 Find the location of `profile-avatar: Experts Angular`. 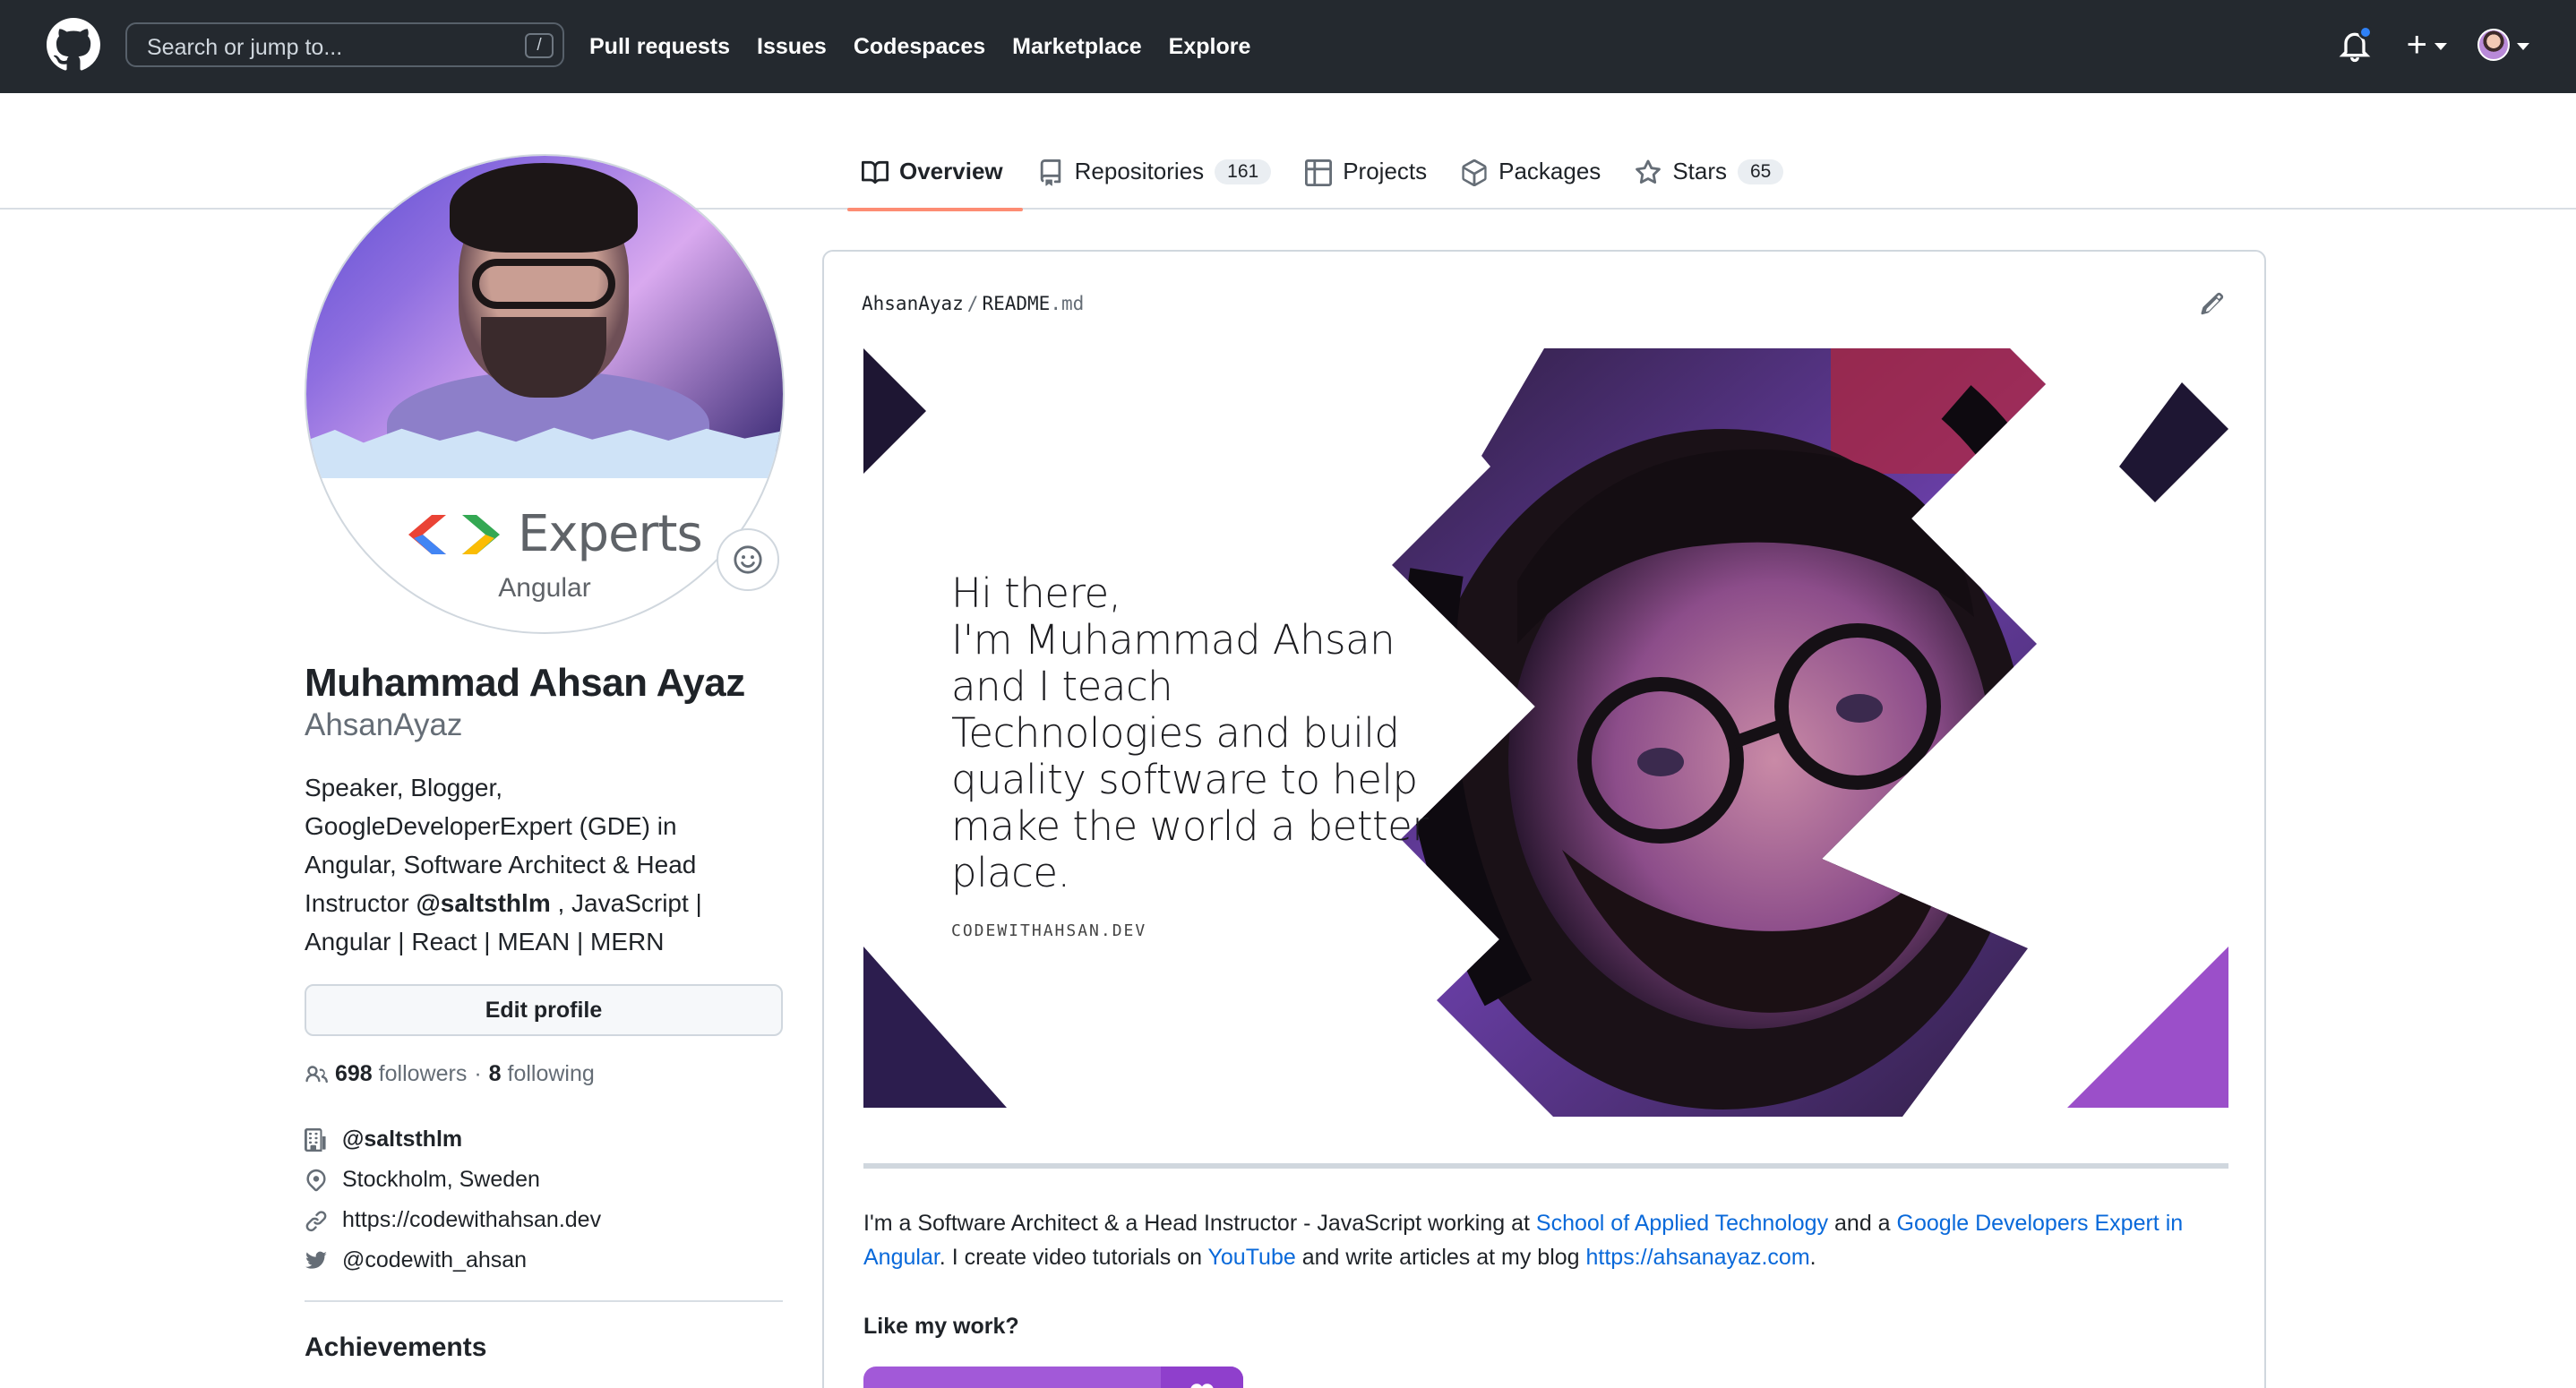

profile-avatar: Experts Angular is located at coordinates (545, 394).